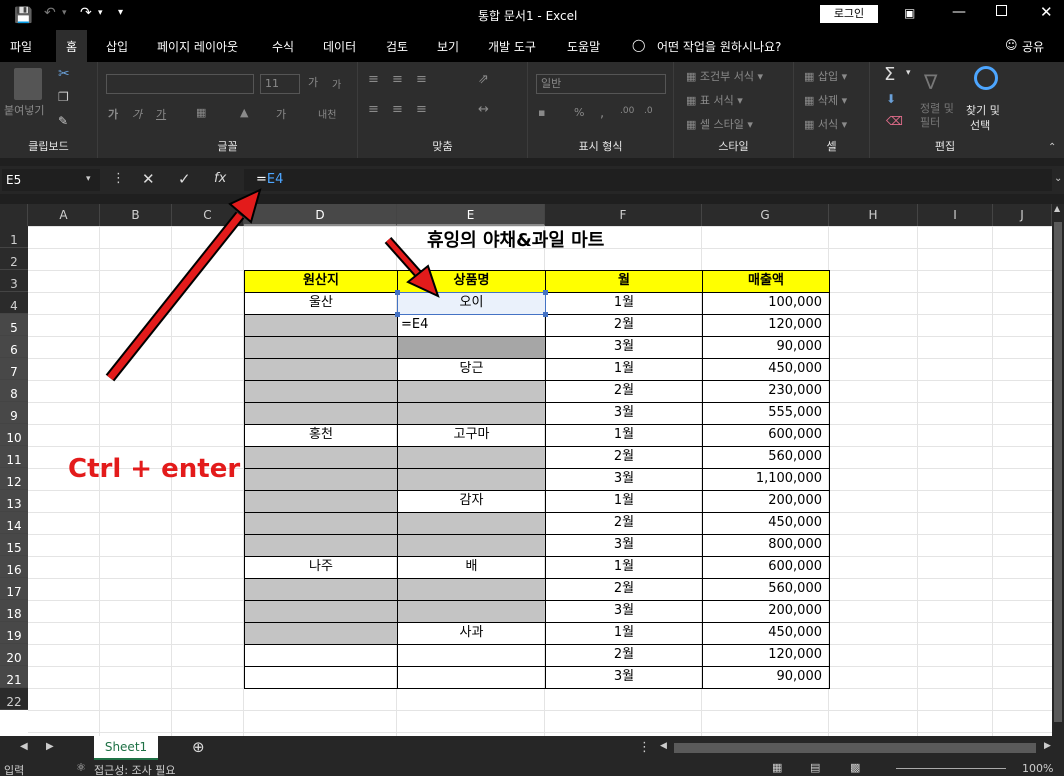 This screenshot has height=776, width=1064. Describe the element at coordinates (951, 768) in the screenshot. I see `zoom-slider` at that location.